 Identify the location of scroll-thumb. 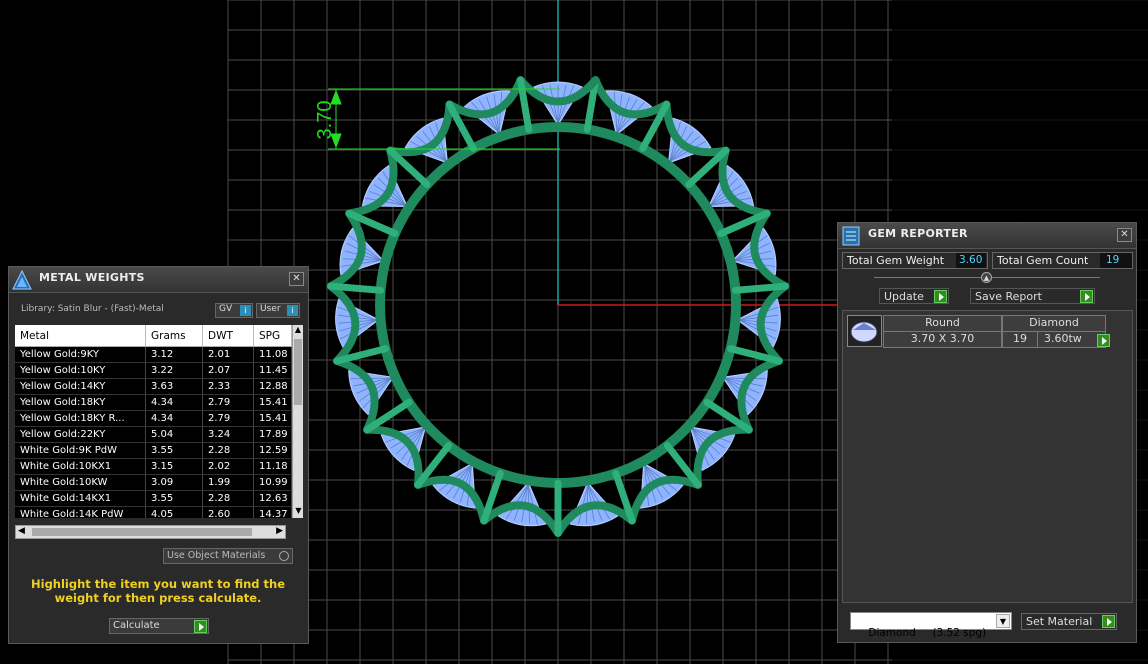
(298, 372).